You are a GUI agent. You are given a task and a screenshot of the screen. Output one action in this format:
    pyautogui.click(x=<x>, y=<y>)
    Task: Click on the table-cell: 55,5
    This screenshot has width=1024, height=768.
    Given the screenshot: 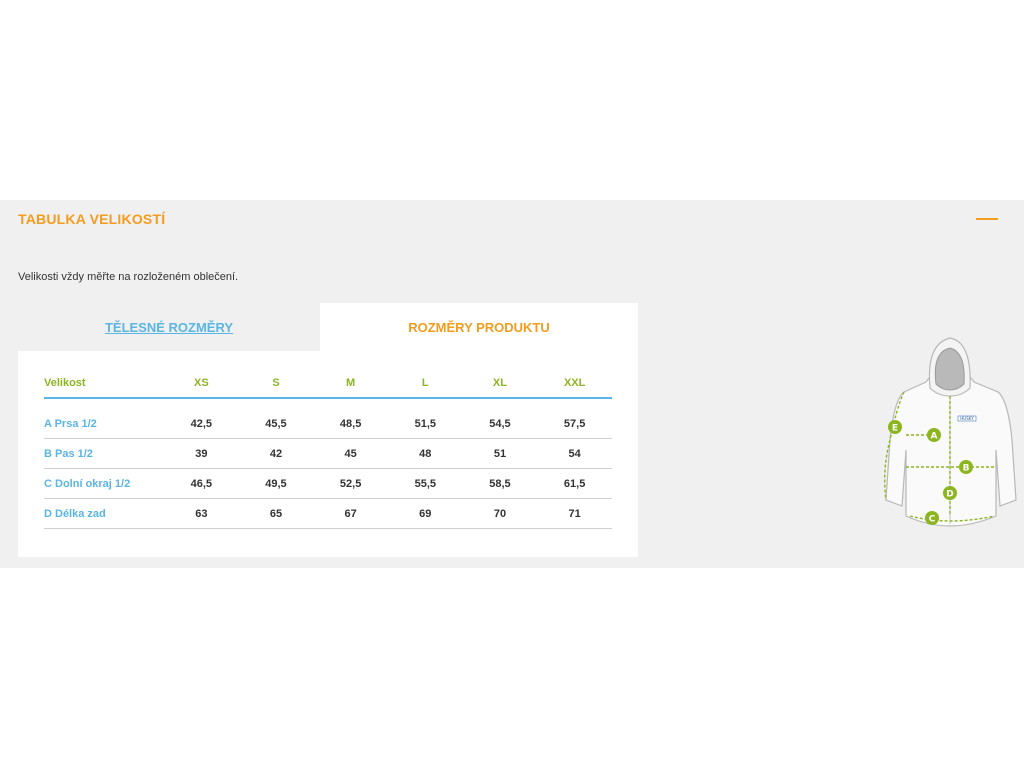 What is the action you would take?
    pyautogui.click(x=425, y=483)
    